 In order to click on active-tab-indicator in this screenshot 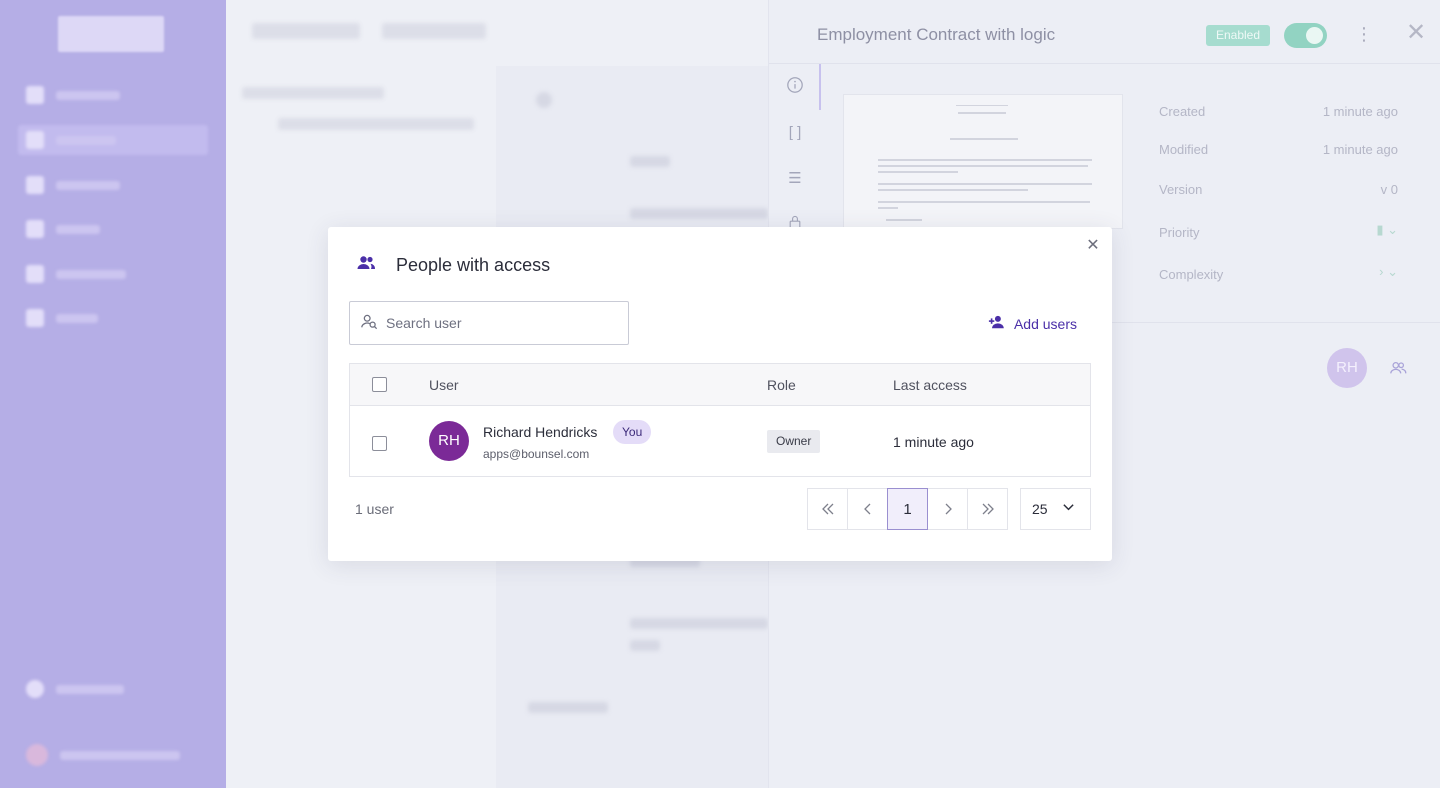, I will do `click(820, 87)`.